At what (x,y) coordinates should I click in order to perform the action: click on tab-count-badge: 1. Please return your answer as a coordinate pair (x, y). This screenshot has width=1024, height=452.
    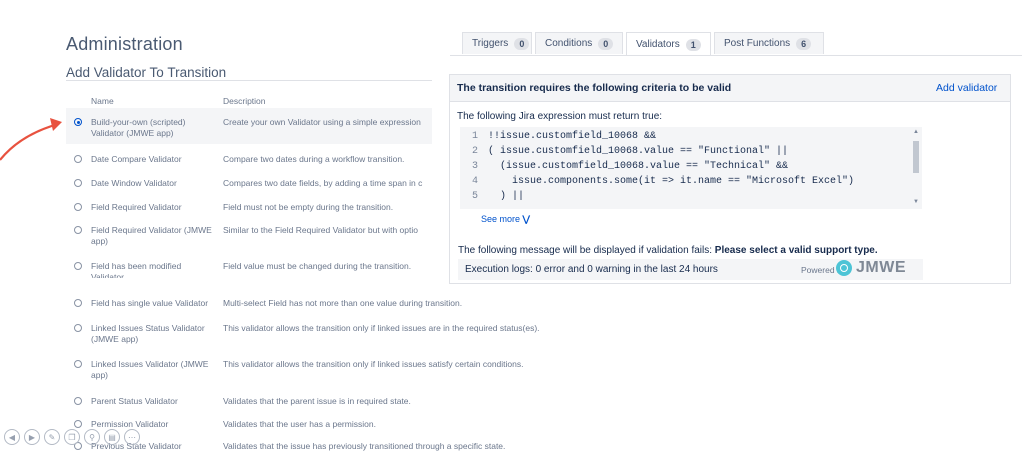
    Looking at the image, I should click on (693, 44).